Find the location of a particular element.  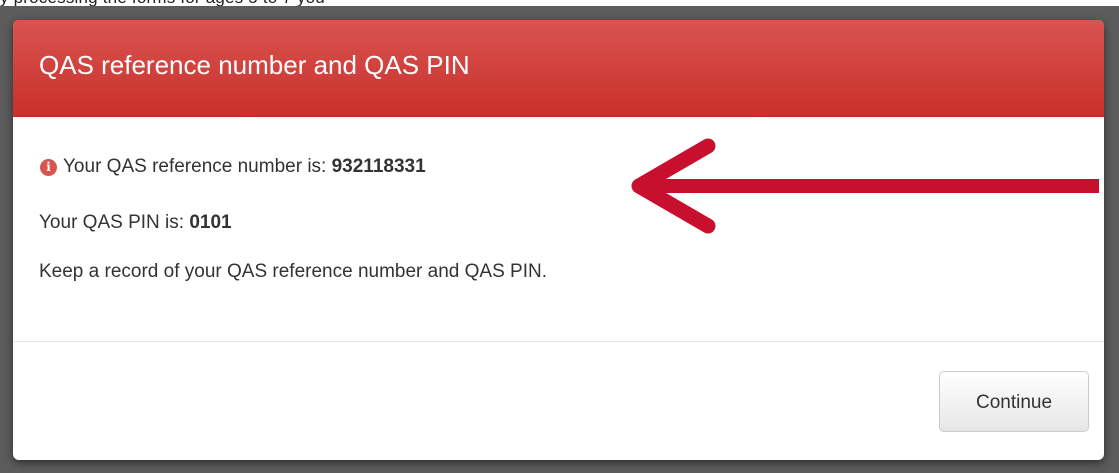

reference-label: Your QAS reference number is: is located at coordinates (197, 166).